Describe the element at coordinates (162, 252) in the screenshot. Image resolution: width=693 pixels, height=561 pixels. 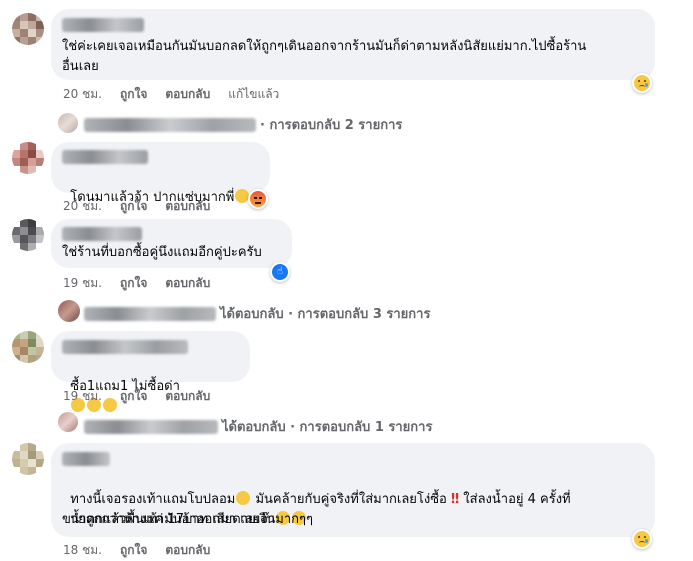
I see `comment-text: ใช่ร้านที่บอกซื้อคู่นึงแถมอีกคู่ปะครับ` at that location.